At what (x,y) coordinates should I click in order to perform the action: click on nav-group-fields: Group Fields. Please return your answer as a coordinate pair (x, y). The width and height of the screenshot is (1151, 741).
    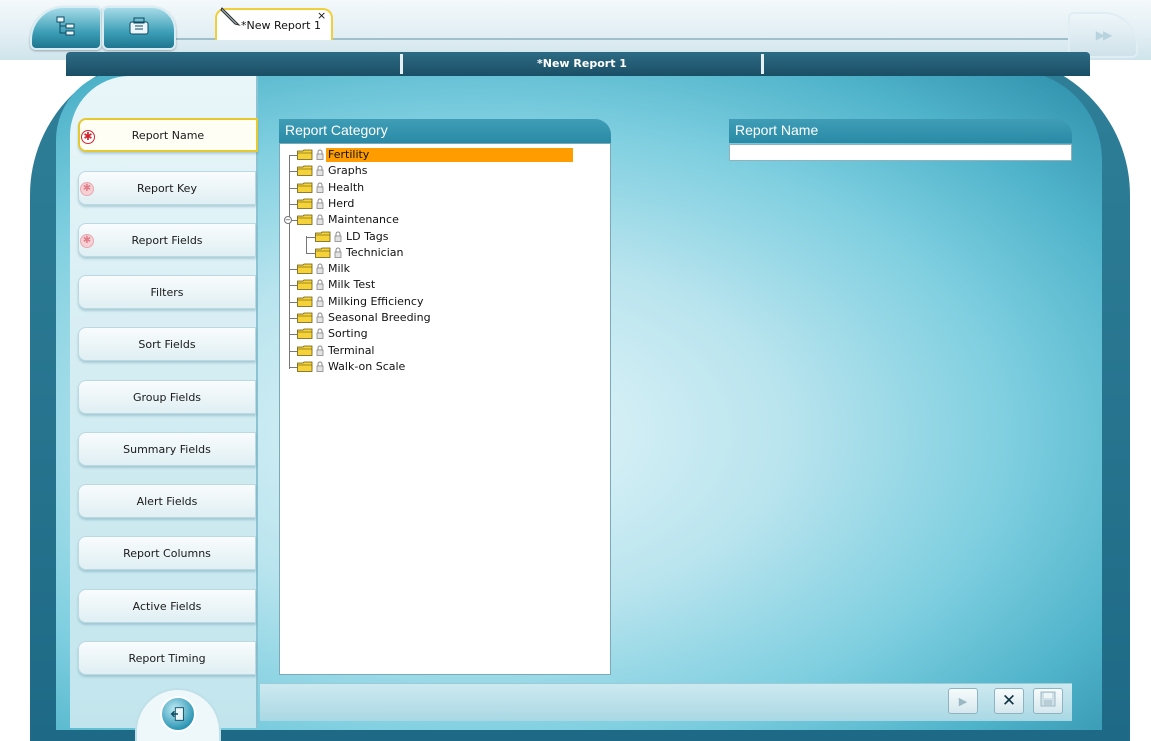
    Looking at the image, I should click on (167, 397).